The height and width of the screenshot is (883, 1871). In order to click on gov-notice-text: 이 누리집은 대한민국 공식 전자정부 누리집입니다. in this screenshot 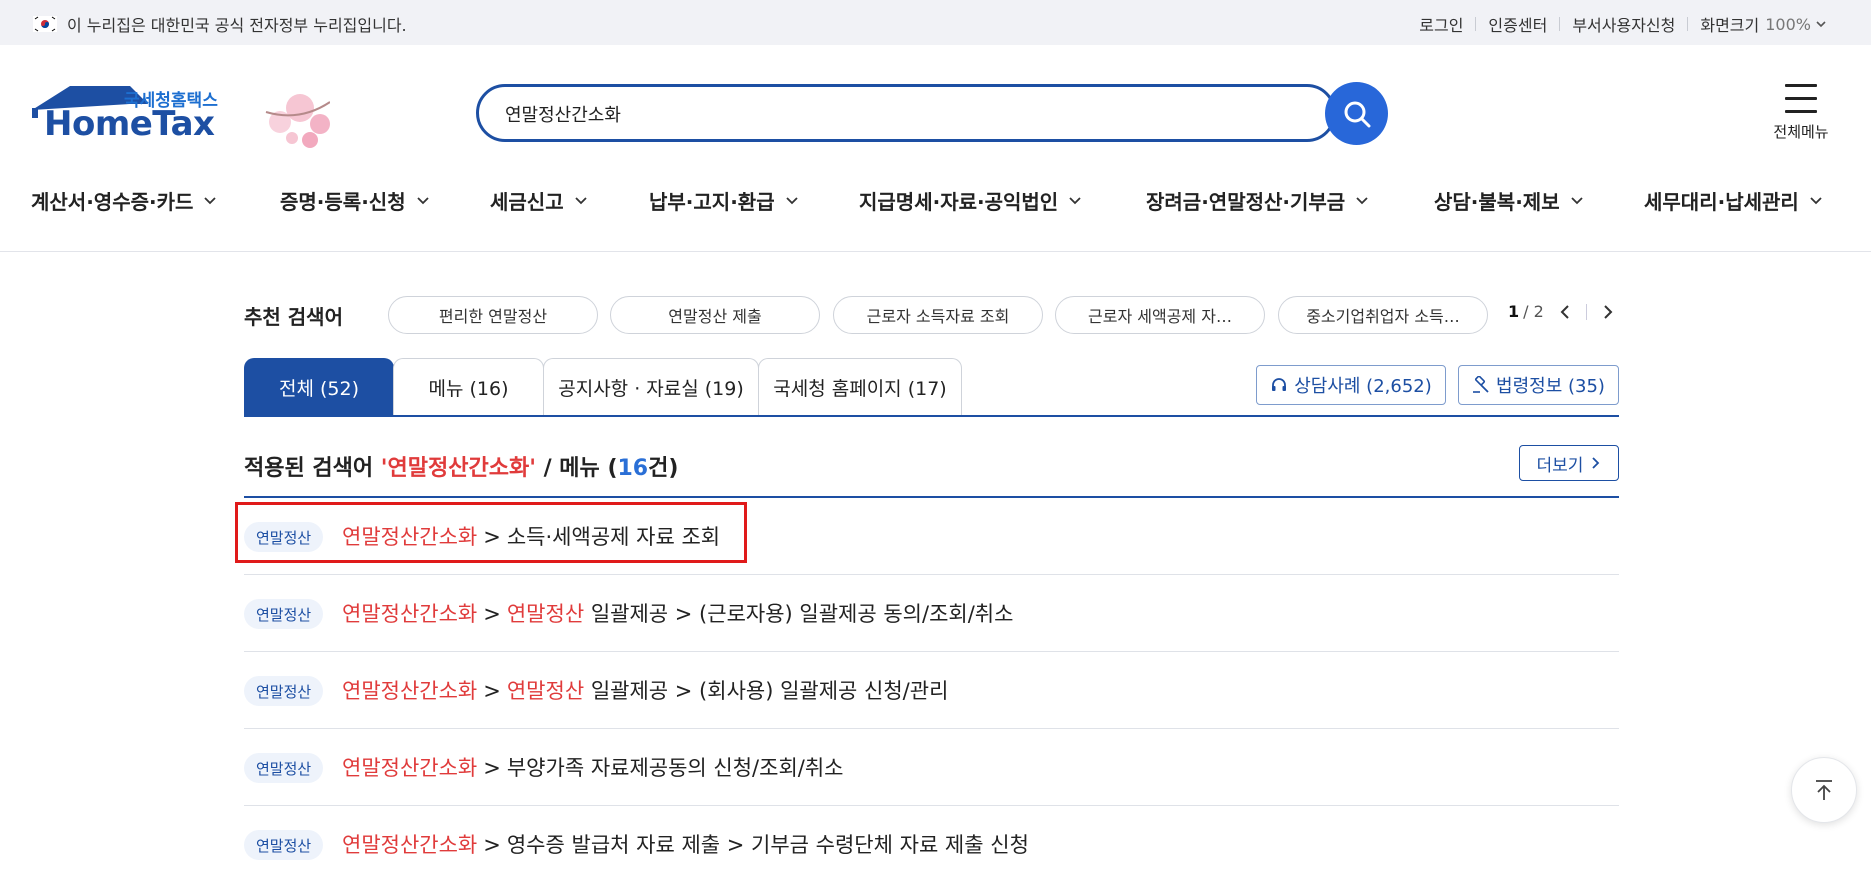, I will do `click(237, 25)`.